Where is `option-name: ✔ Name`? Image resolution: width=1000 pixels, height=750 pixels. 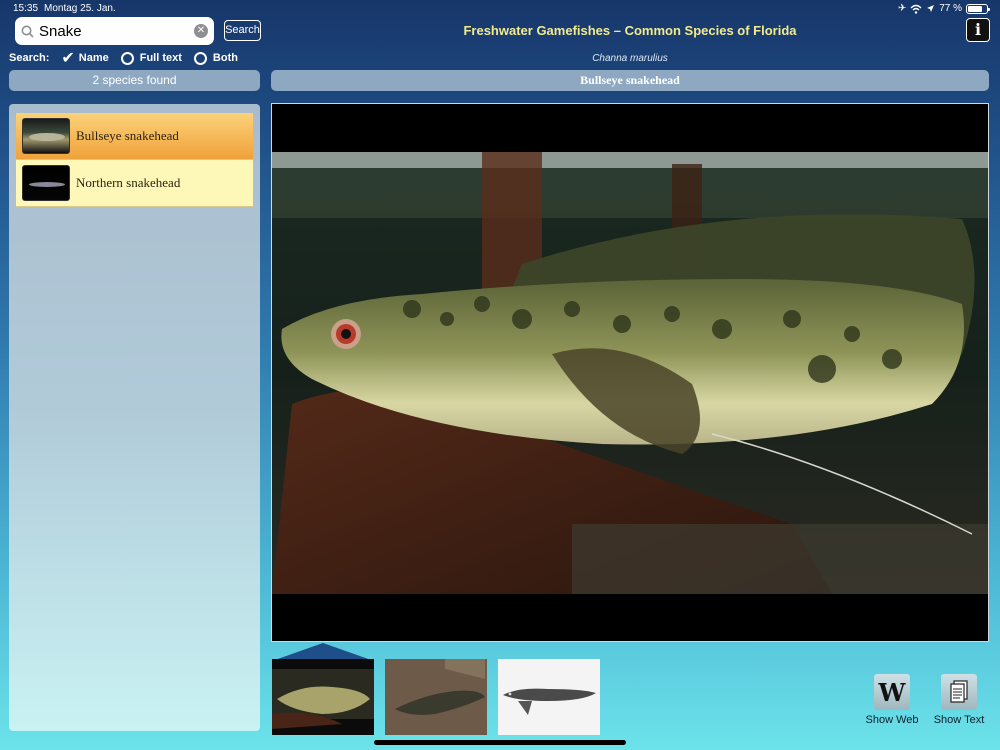
option-name: ✔ Name is located at coordinates (84, 58).